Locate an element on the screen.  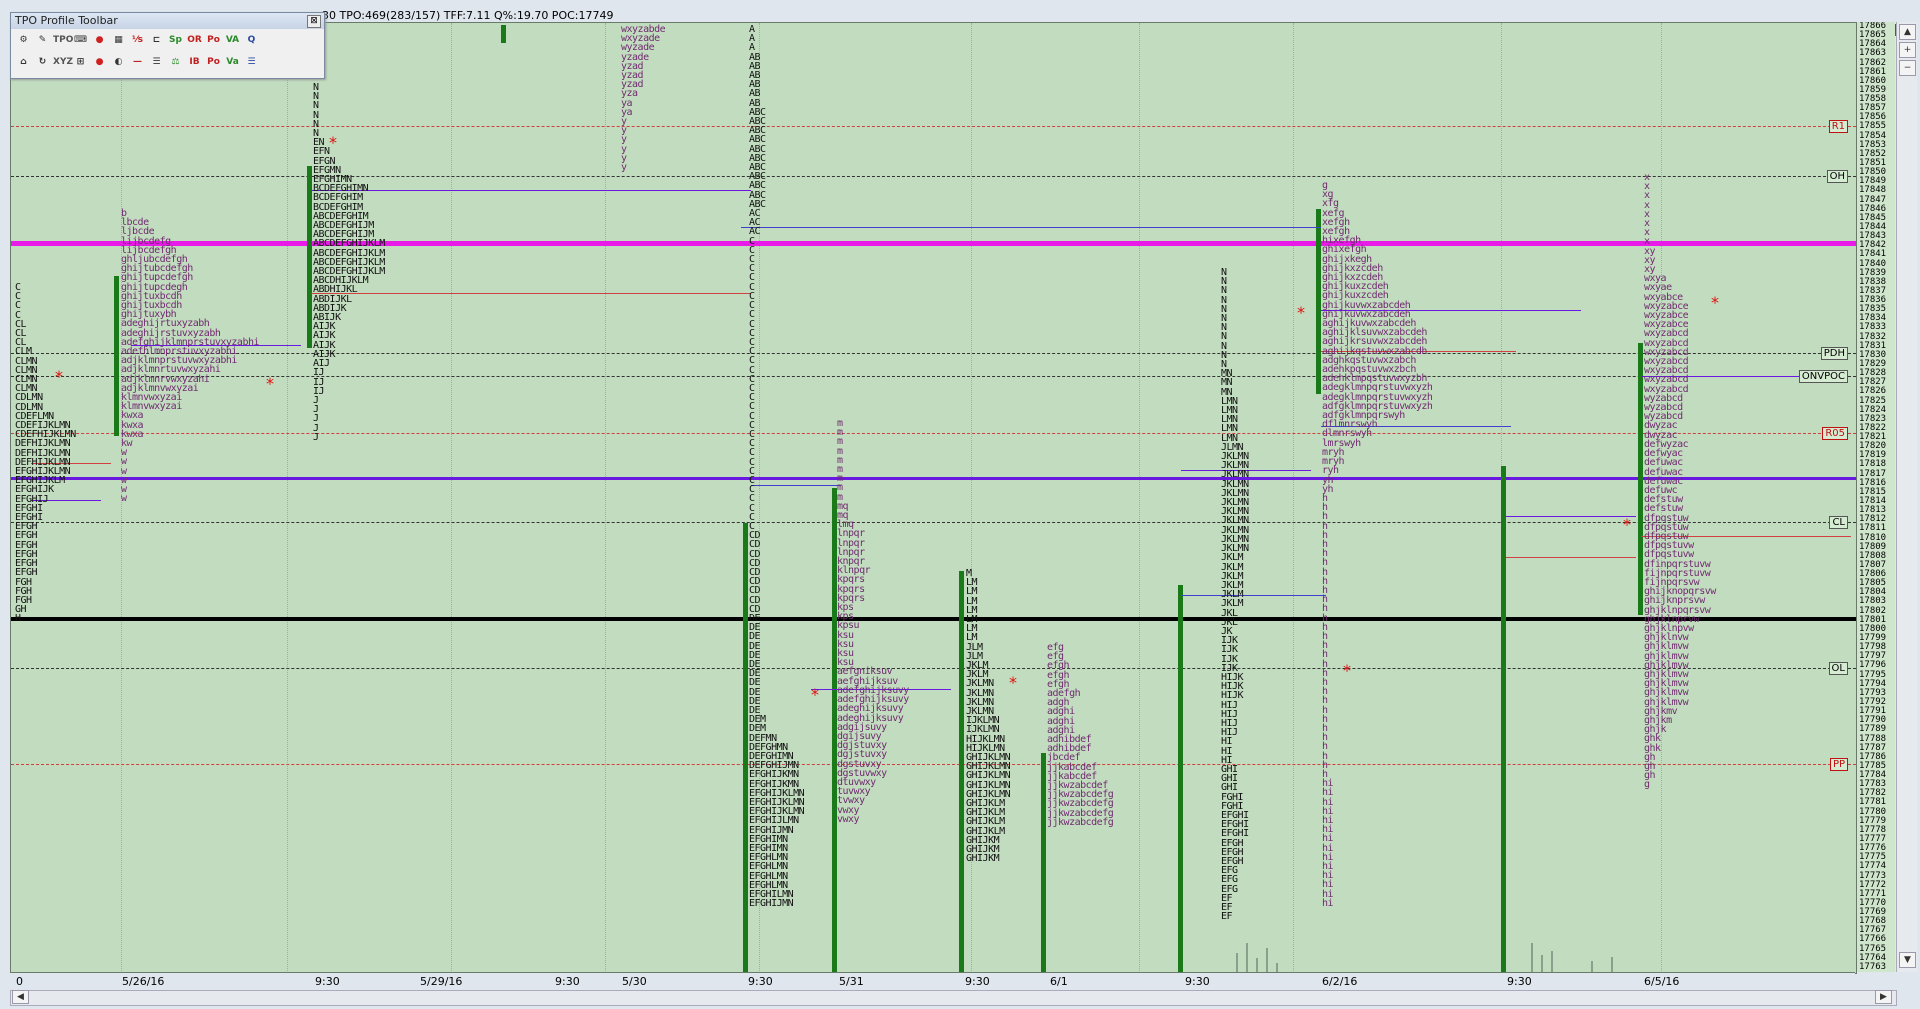
time-label: 6/1 is located at coordinates (1059, 981).